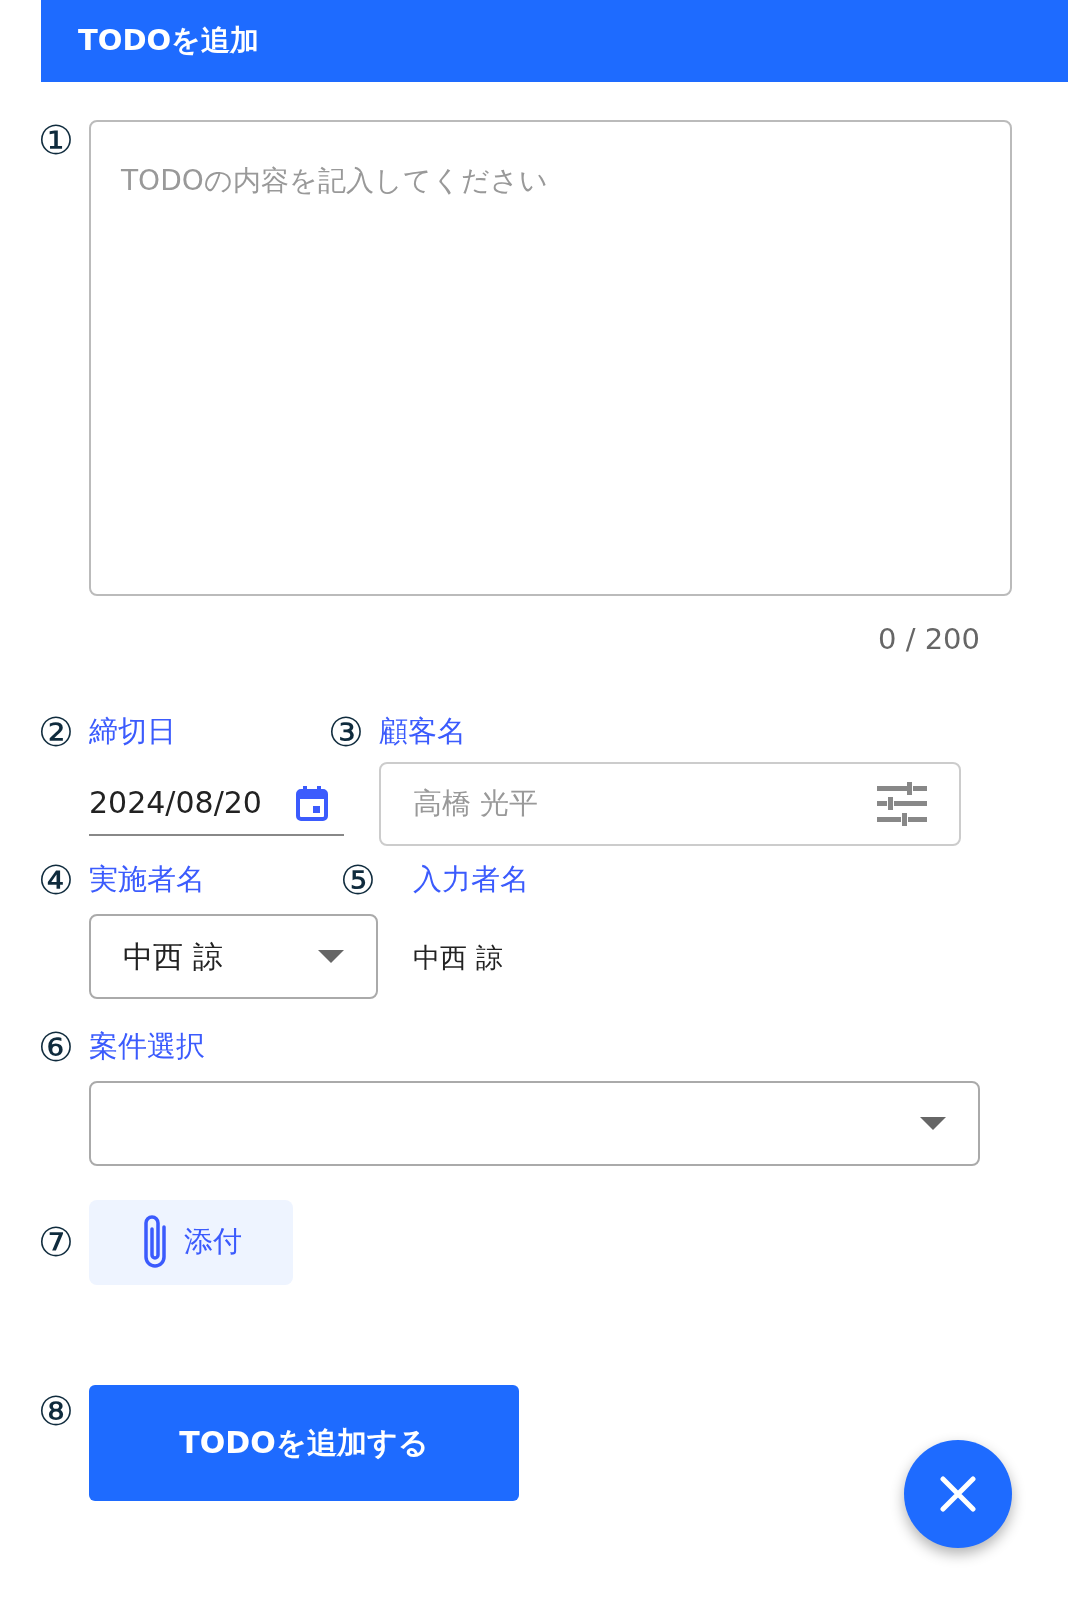 The width and height of the screenshot is (1068, 1600). I want to click on annotation-number: ⑧, so click(56, 1410).